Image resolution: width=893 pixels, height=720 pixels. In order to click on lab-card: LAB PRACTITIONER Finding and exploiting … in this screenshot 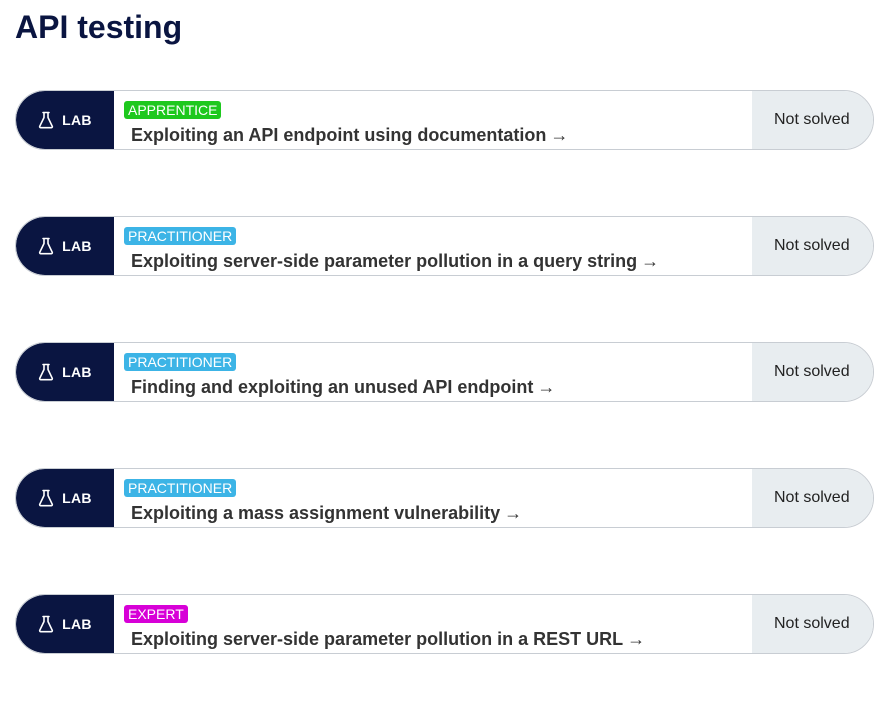, I will do `click(444, 372)`.